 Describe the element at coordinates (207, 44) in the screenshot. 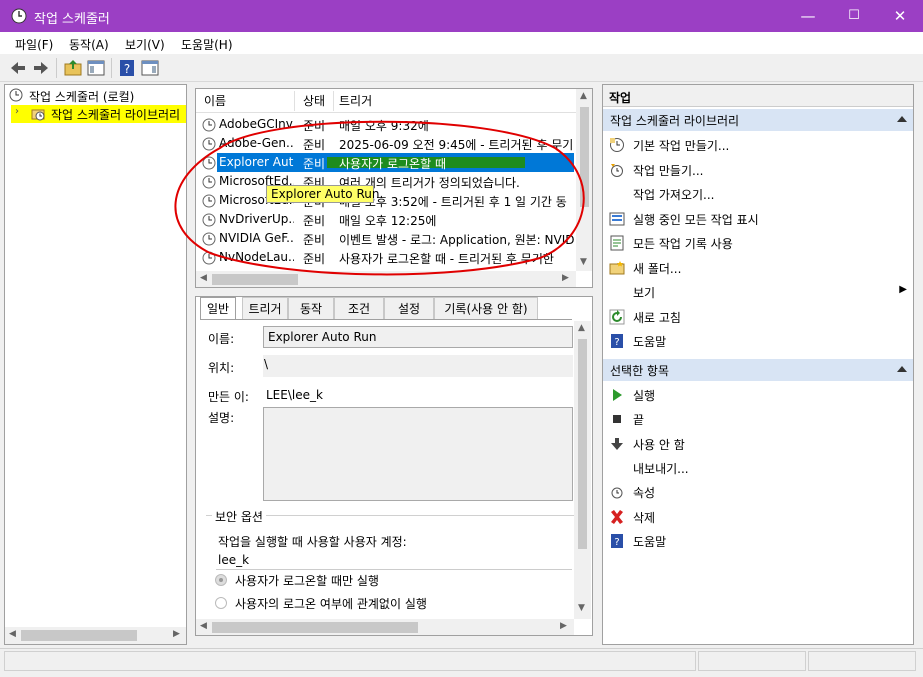

I see `menu-help: 도움말(H)` at that location.